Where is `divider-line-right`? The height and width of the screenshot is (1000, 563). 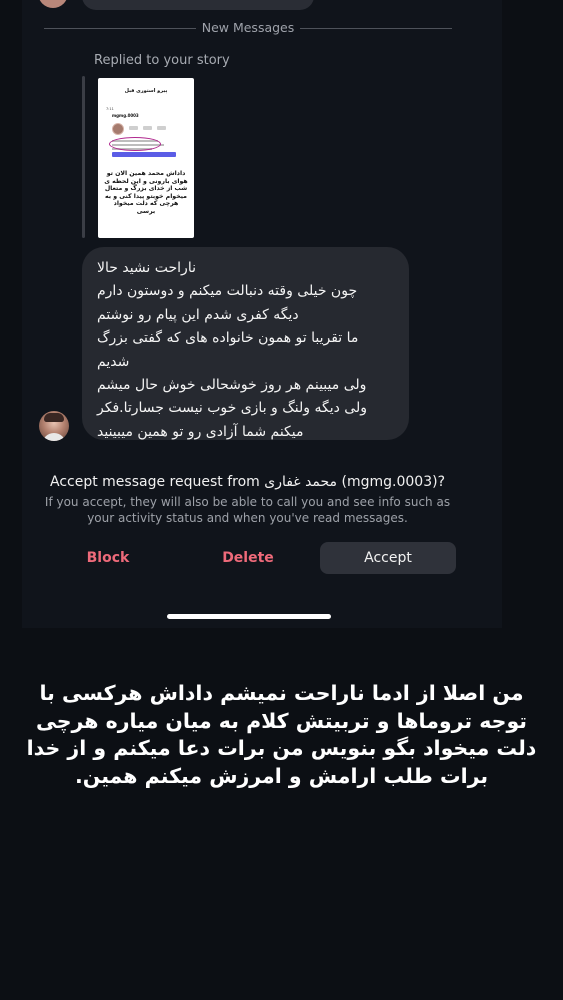
divider-line-right is located at coordinates (376, 28).